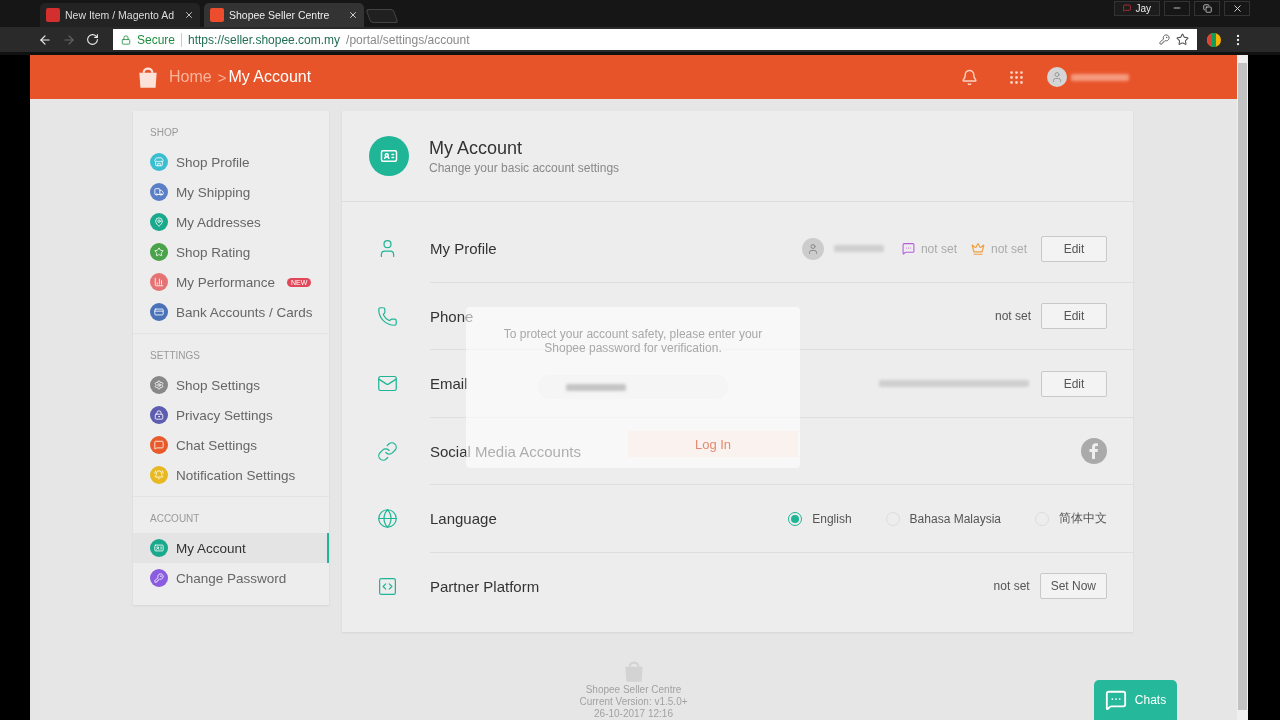 Image resolution: width=1280 pixels, height=720 pixels. Describe the element at coordinates (969, 77) in the screenshot. I see `bell-icon` at that location.